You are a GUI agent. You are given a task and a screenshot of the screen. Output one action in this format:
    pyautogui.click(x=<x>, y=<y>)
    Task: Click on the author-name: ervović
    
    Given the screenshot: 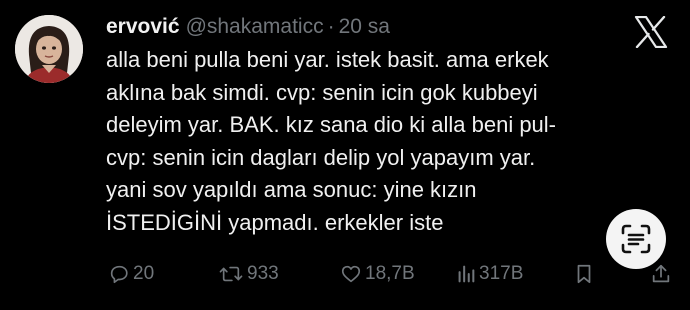 What is the action you would take?
    pyautogui.click(x=143, y=27)
    